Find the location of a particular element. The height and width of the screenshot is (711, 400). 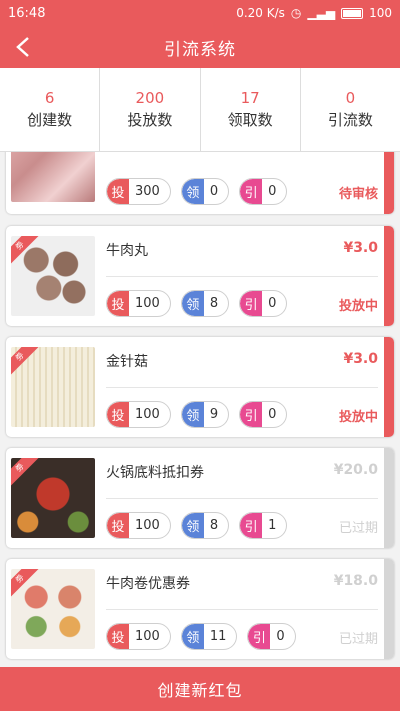

metric-claimed: 领 11 is located at coordinates (209, 636).